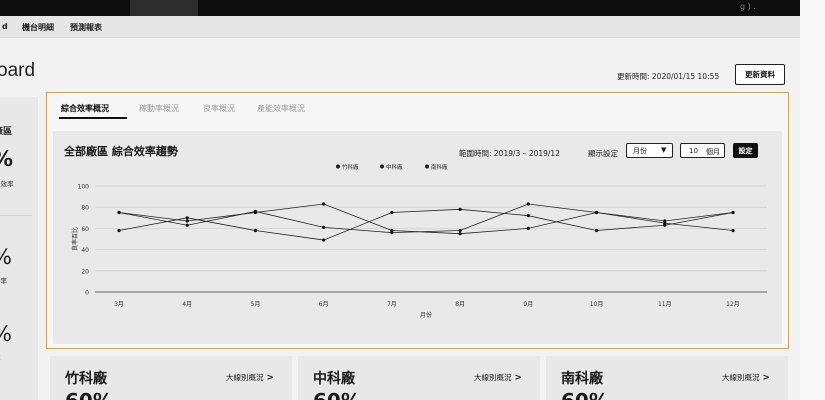  I want to click on dropdown-arrow-icon: ▼, so click(664, 150).